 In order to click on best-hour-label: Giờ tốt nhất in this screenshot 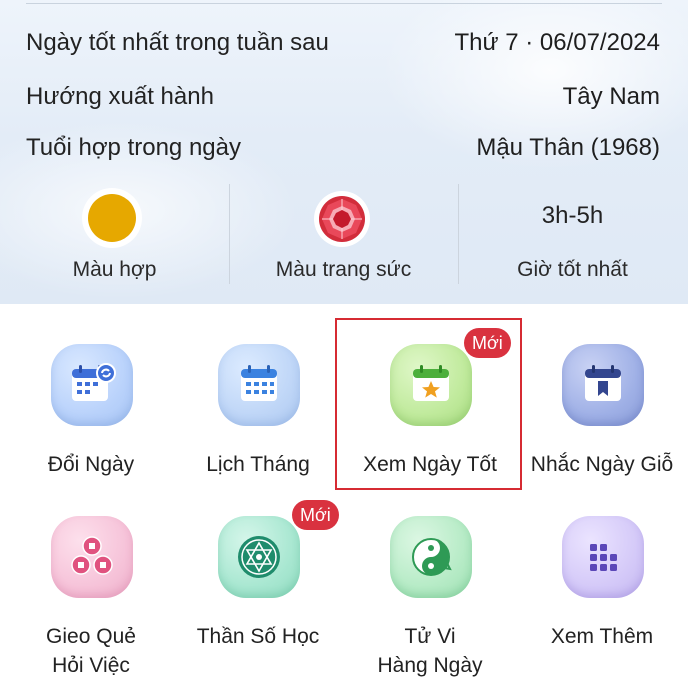, I will do `click(572, 269)`.